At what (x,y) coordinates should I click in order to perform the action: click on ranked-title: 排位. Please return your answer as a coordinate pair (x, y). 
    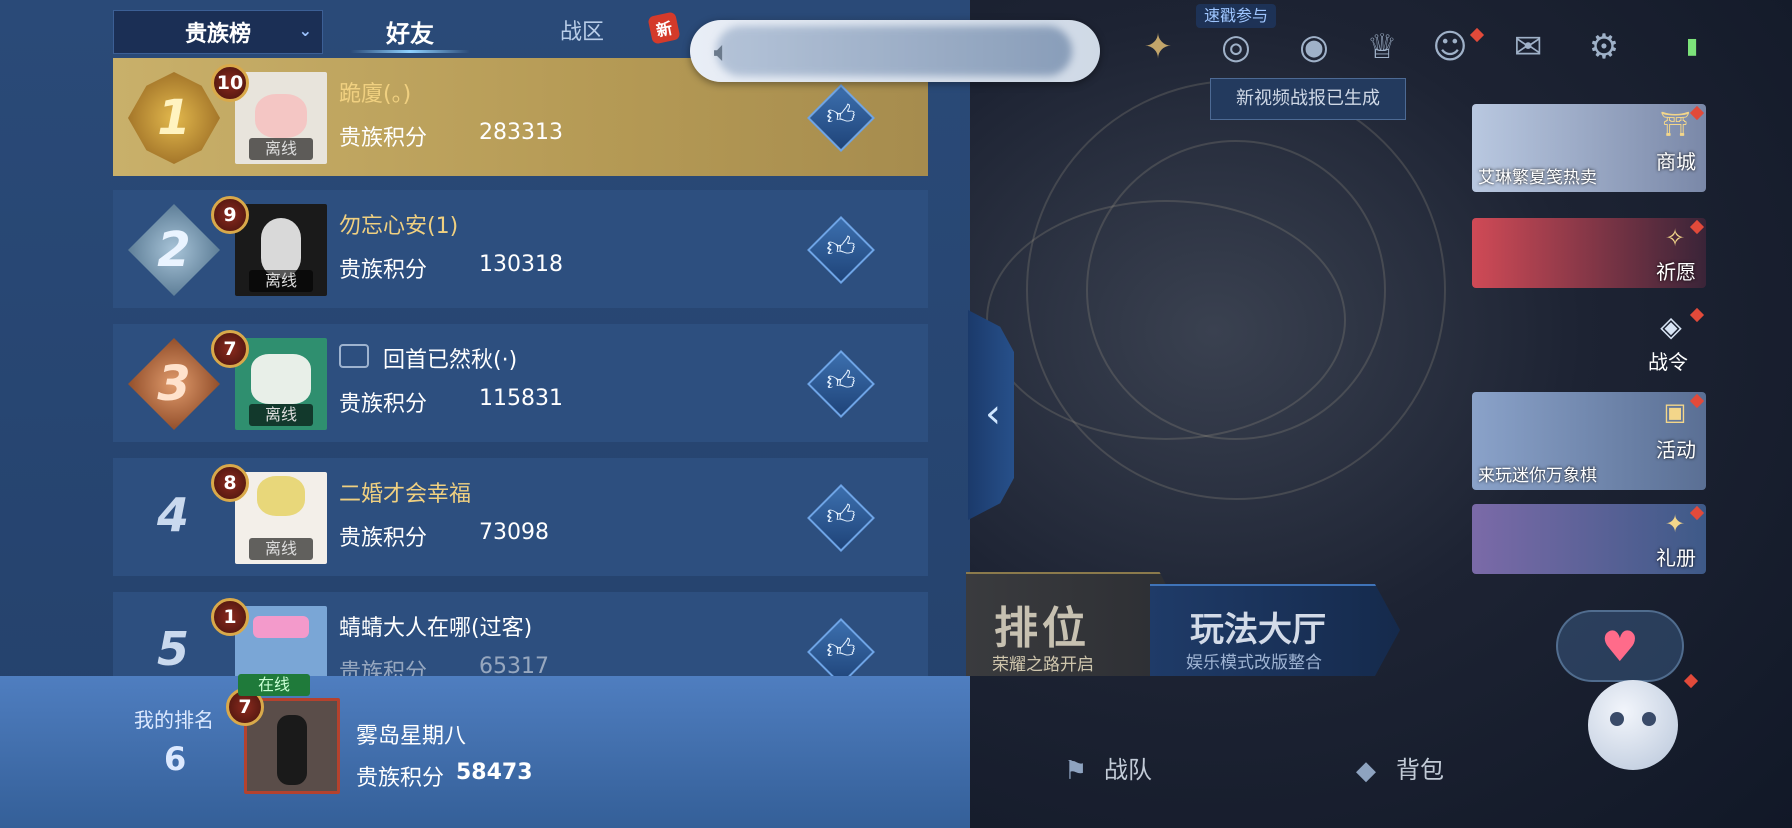
    Looking at the image, I should click on (1042, 628).